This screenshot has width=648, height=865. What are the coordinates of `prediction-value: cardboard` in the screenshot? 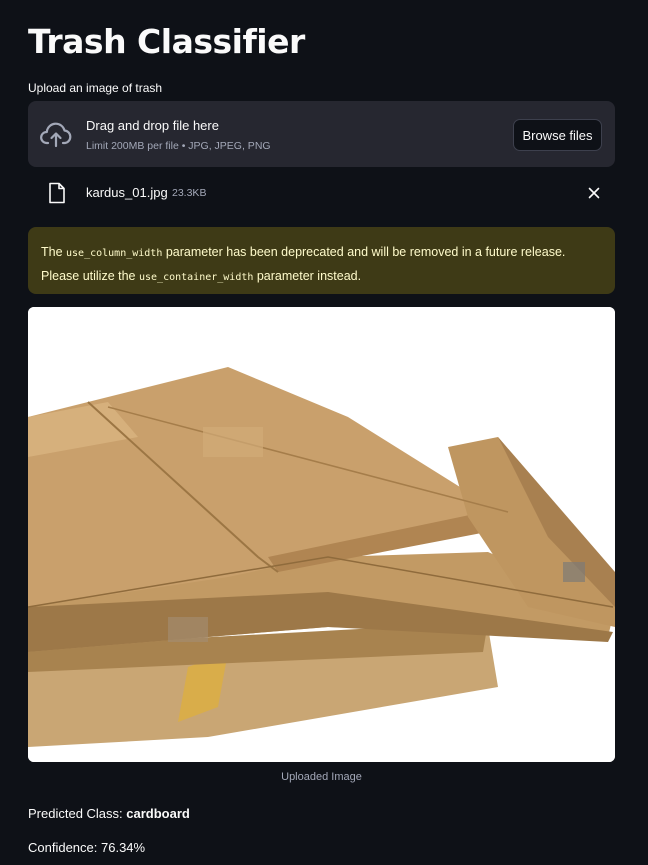 It's located at (158, 813).